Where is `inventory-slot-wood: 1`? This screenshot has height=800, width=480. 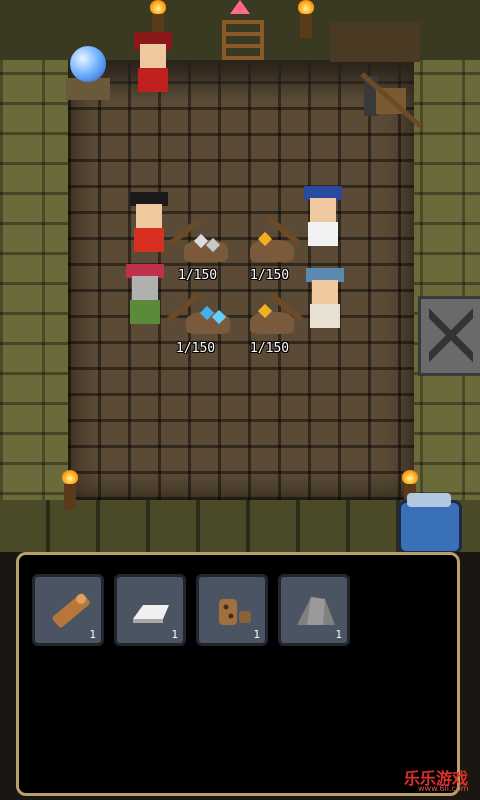 inventory-slot-wood: 1 is located at coordinates (68, 610).